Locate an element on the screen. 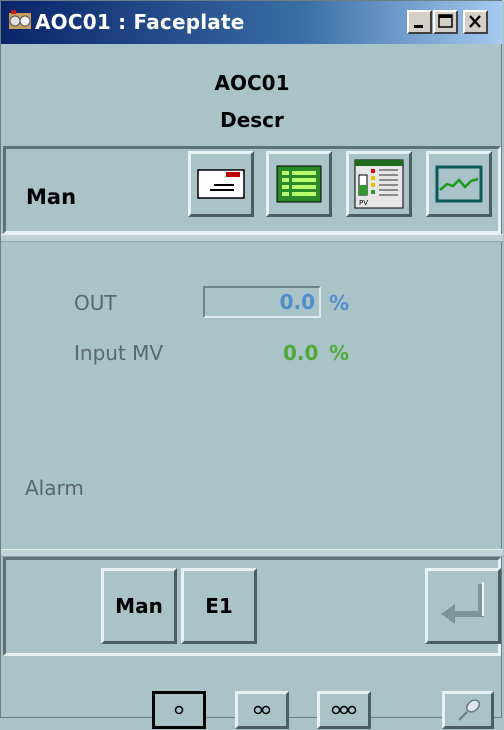 This screenshot has width=504, height=730. window-title: AOC01 : Faceplate is located at coordinates (140, 22).